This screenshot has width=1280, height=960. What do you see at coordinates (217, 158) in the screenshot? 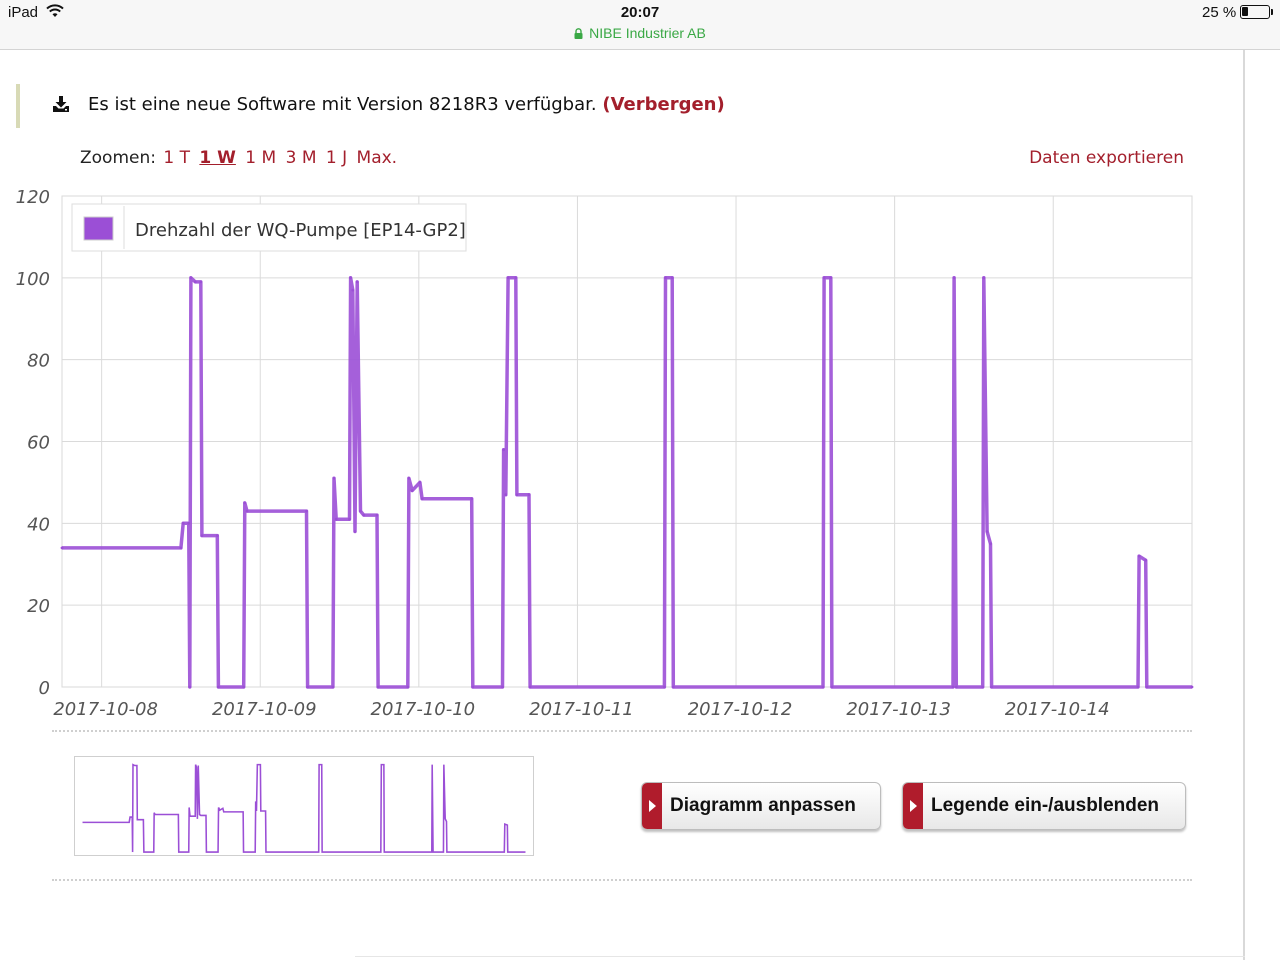
I see `zoom-1-week: 1 W` at bounding box center [217, 158].